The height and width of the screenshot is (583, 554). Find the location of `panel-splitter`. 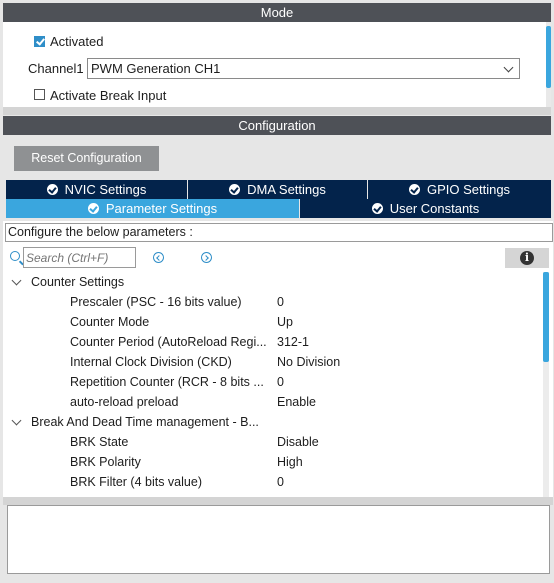

panel-splitter is located at coordinates (278, 501).